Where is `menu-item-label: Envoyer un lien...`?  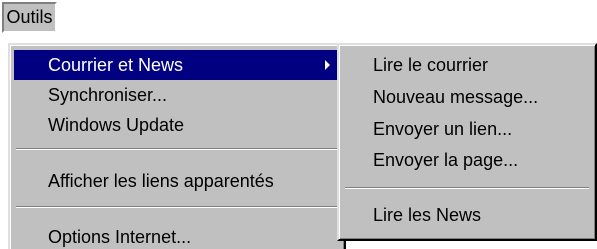
menu-item-label: Envoyer un lien... is located at coordinates (443, 129).